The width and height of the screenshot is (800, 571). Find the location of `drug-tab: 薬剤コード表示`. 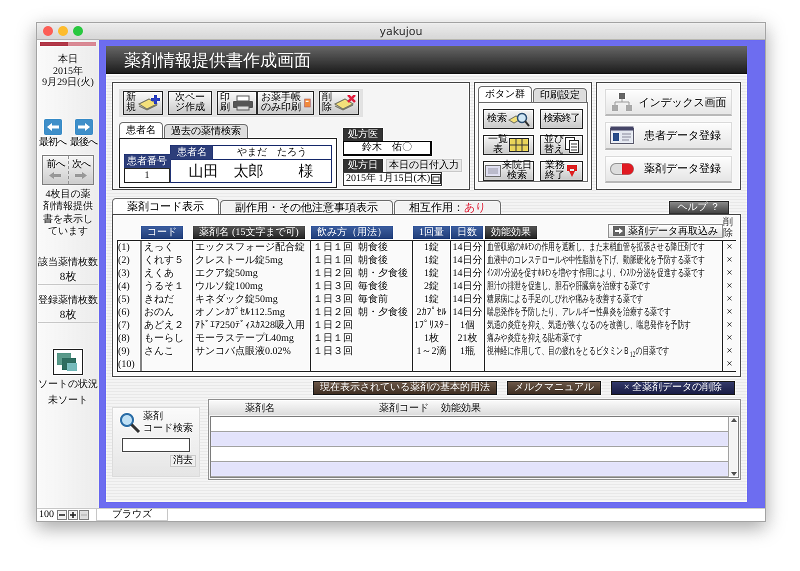

drug-tab: 薬剤コード表示 is located at coordinates (165, 206).